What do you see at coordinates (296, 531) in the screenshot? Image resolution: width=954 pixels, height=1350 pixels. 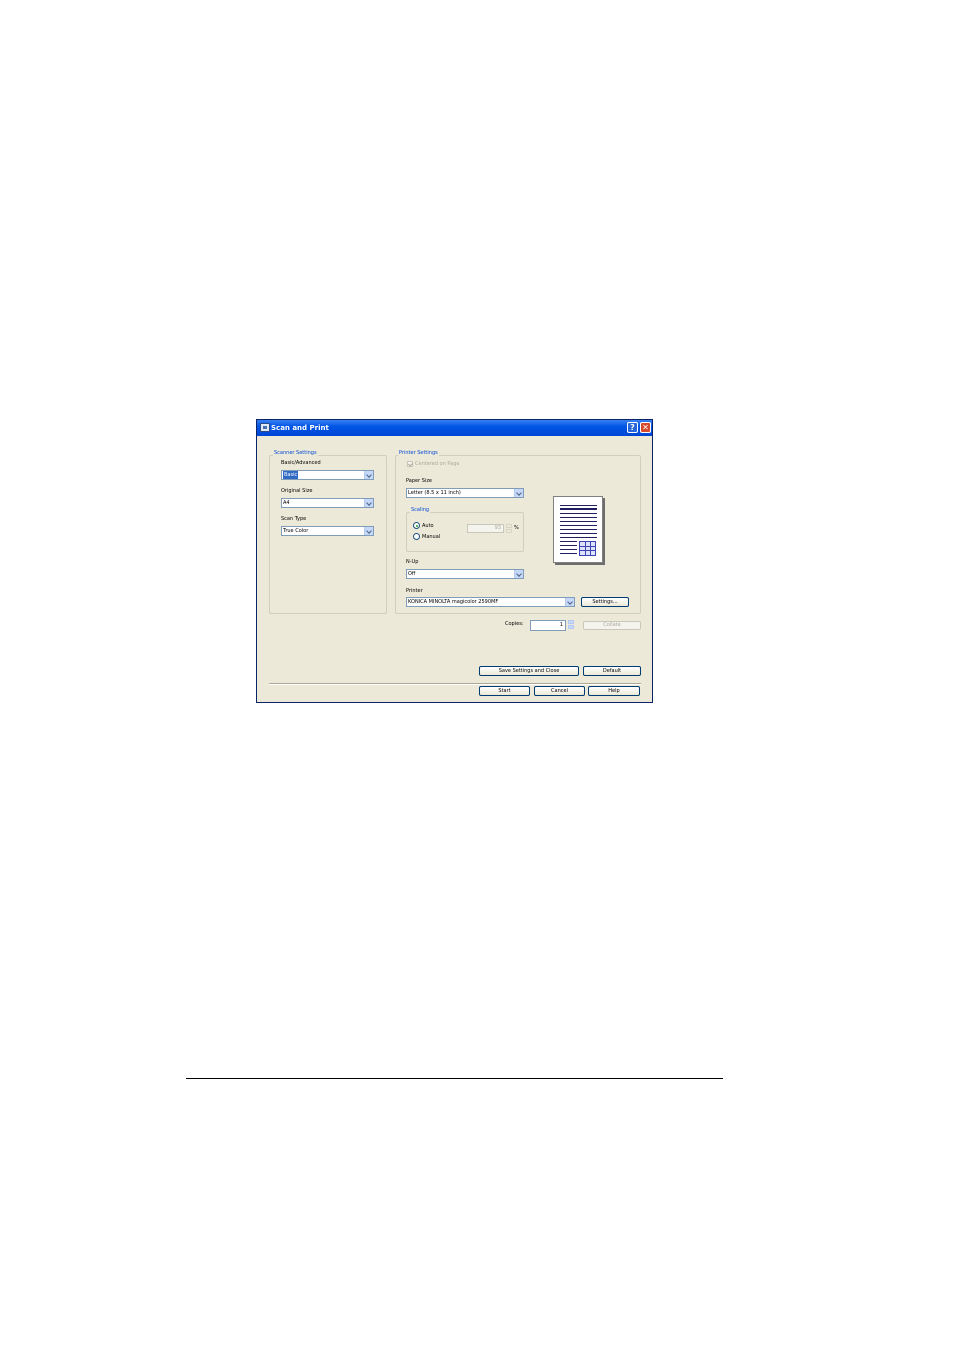 I see `scan-type-value: True Color` at bounding box center [296, 531].